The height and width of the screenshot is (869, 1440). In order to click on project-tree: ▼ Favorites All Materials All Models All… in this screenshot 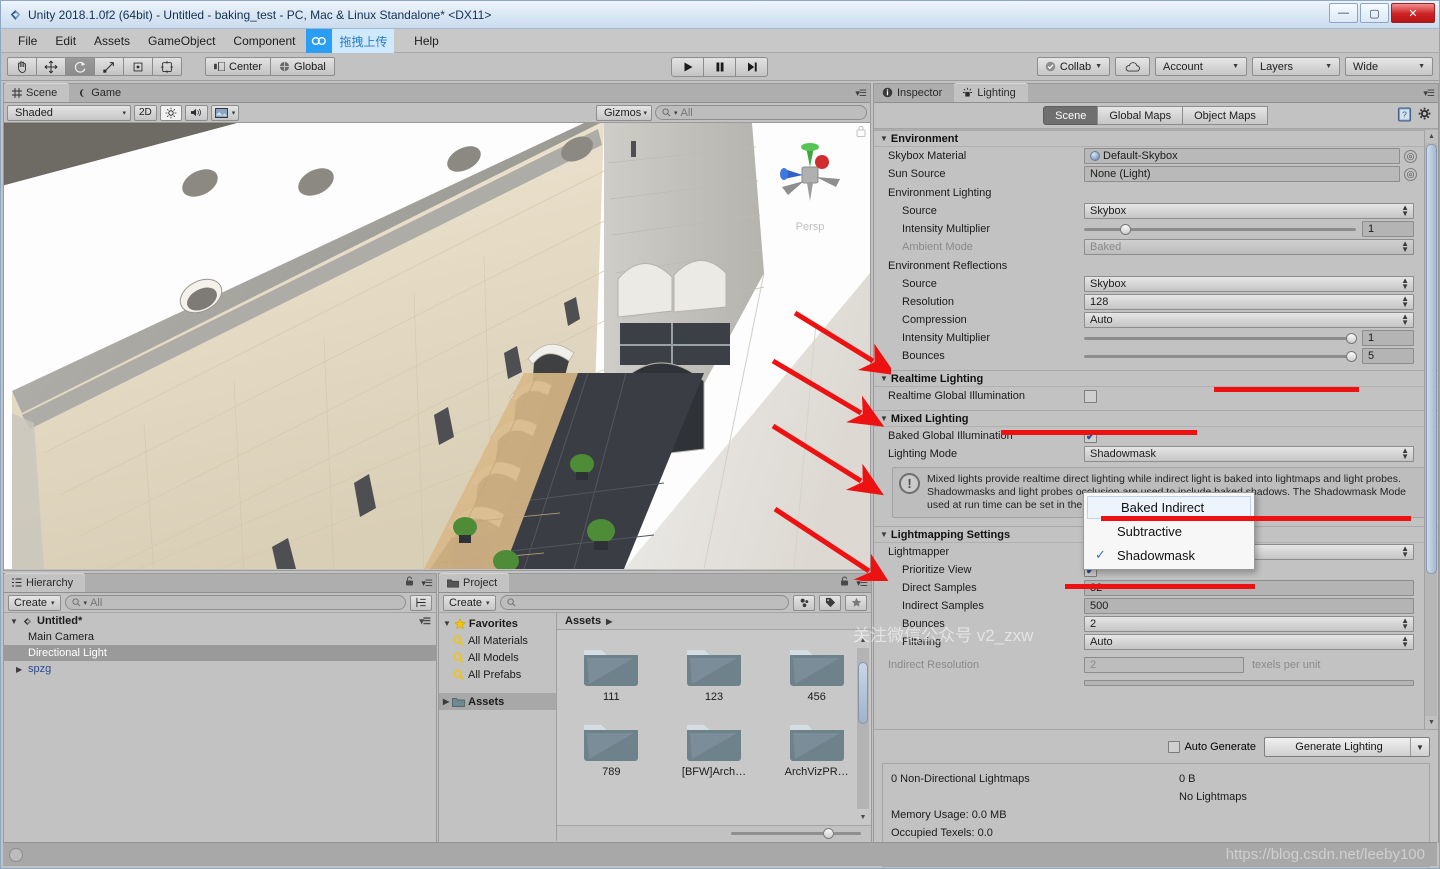, I will do `click(498, 727)`.